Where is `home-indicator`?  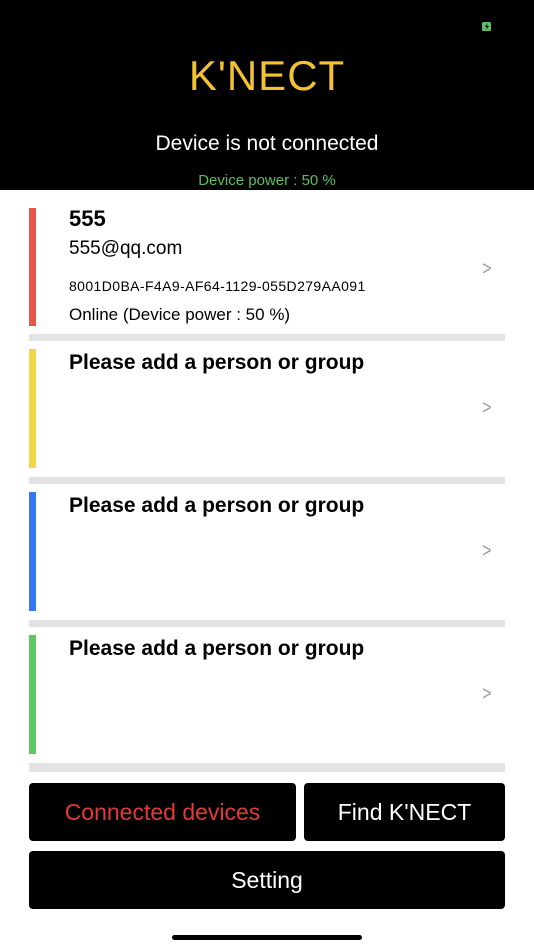
home-indicator is located at coordinates (267, 937).